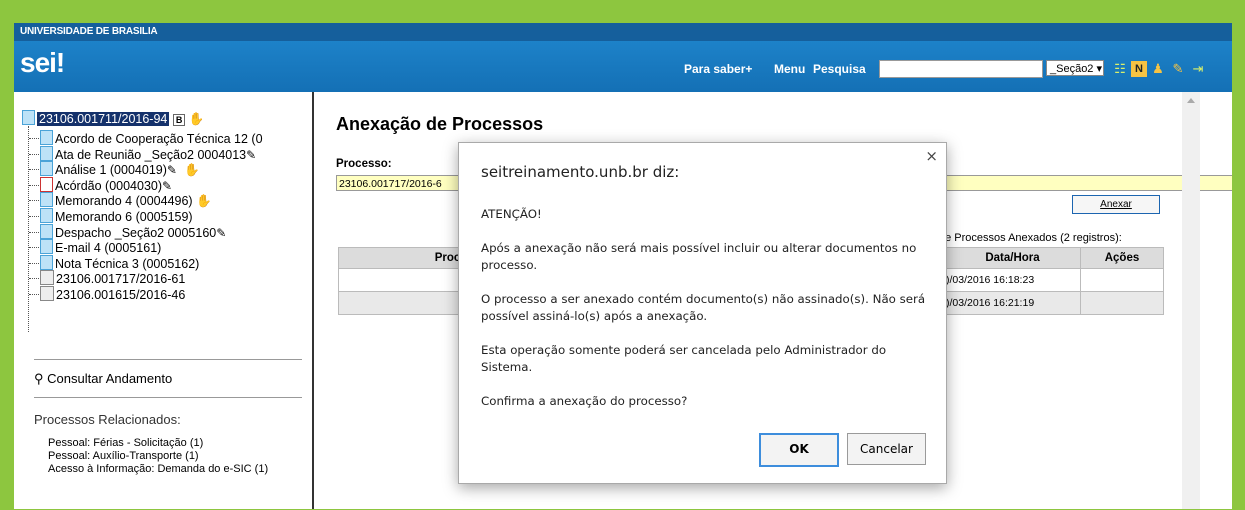 This screenshot has height=510, width=1245. I want to click on grid-icon: ☷, so click(1120, 69).